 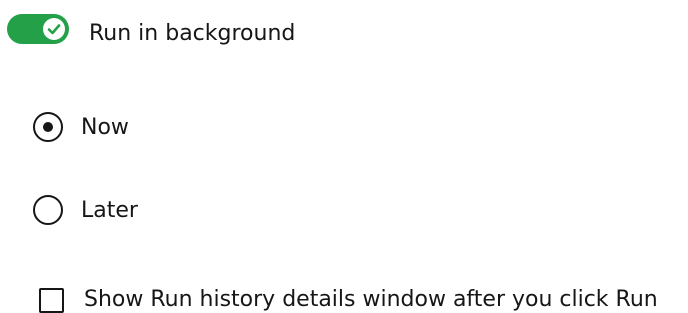 I want to click on checkmark-icon, so click(x=54, y=29).